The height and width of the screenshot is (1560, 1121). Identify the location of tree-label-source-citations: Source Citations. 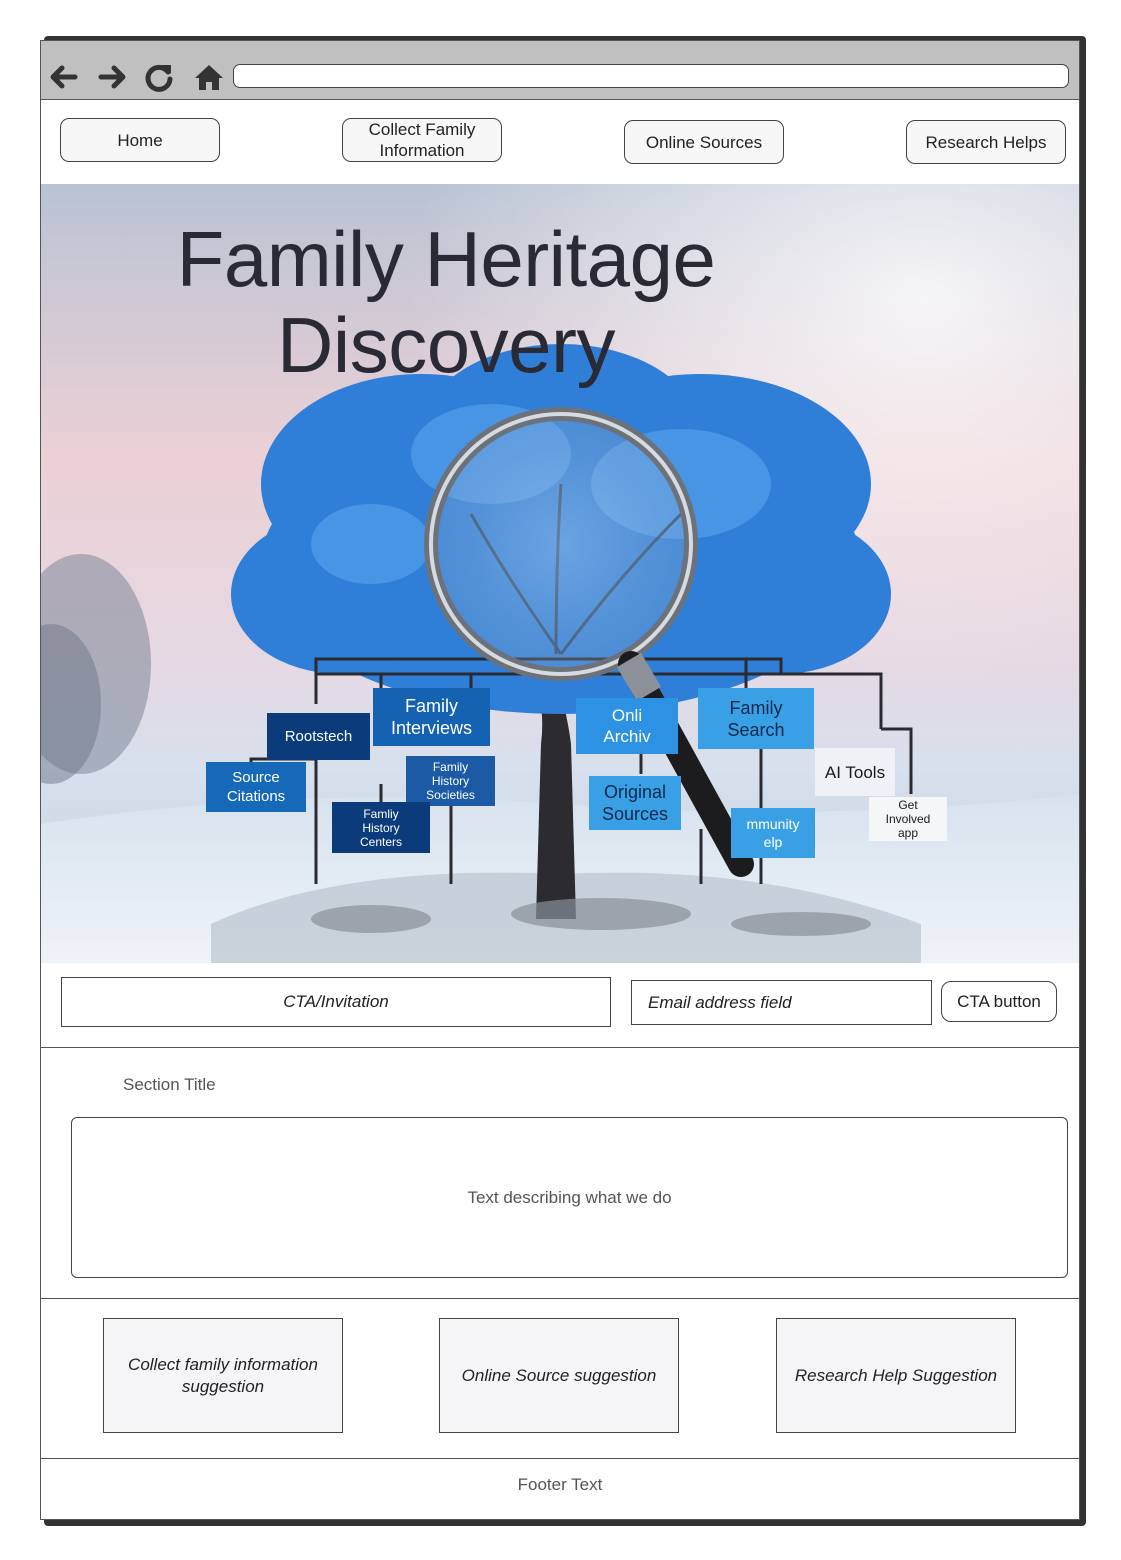
(256, 787).